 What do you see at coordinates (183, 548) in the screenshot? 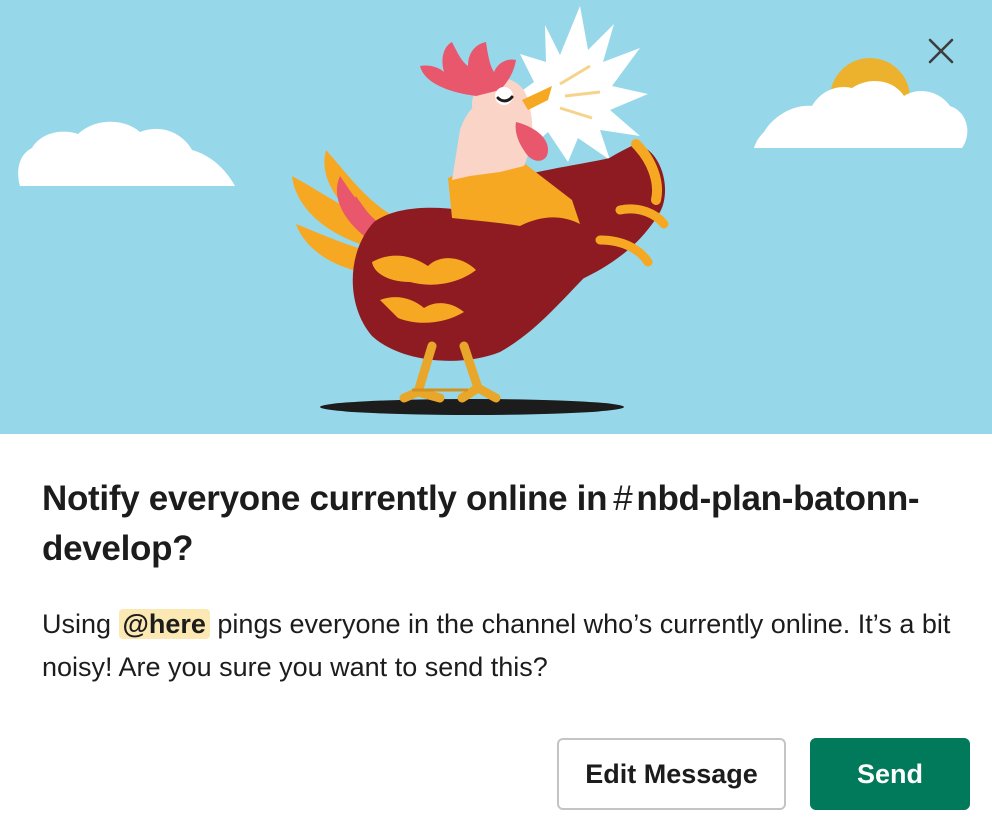
I see `title-suffix: ?` at bounding box center [183, 548].